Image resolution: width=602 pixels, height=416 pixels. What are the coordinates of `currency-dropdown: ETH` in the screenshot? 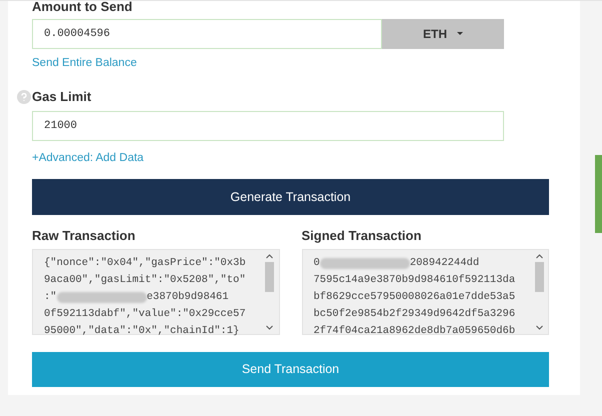 It's located at (443, 34).